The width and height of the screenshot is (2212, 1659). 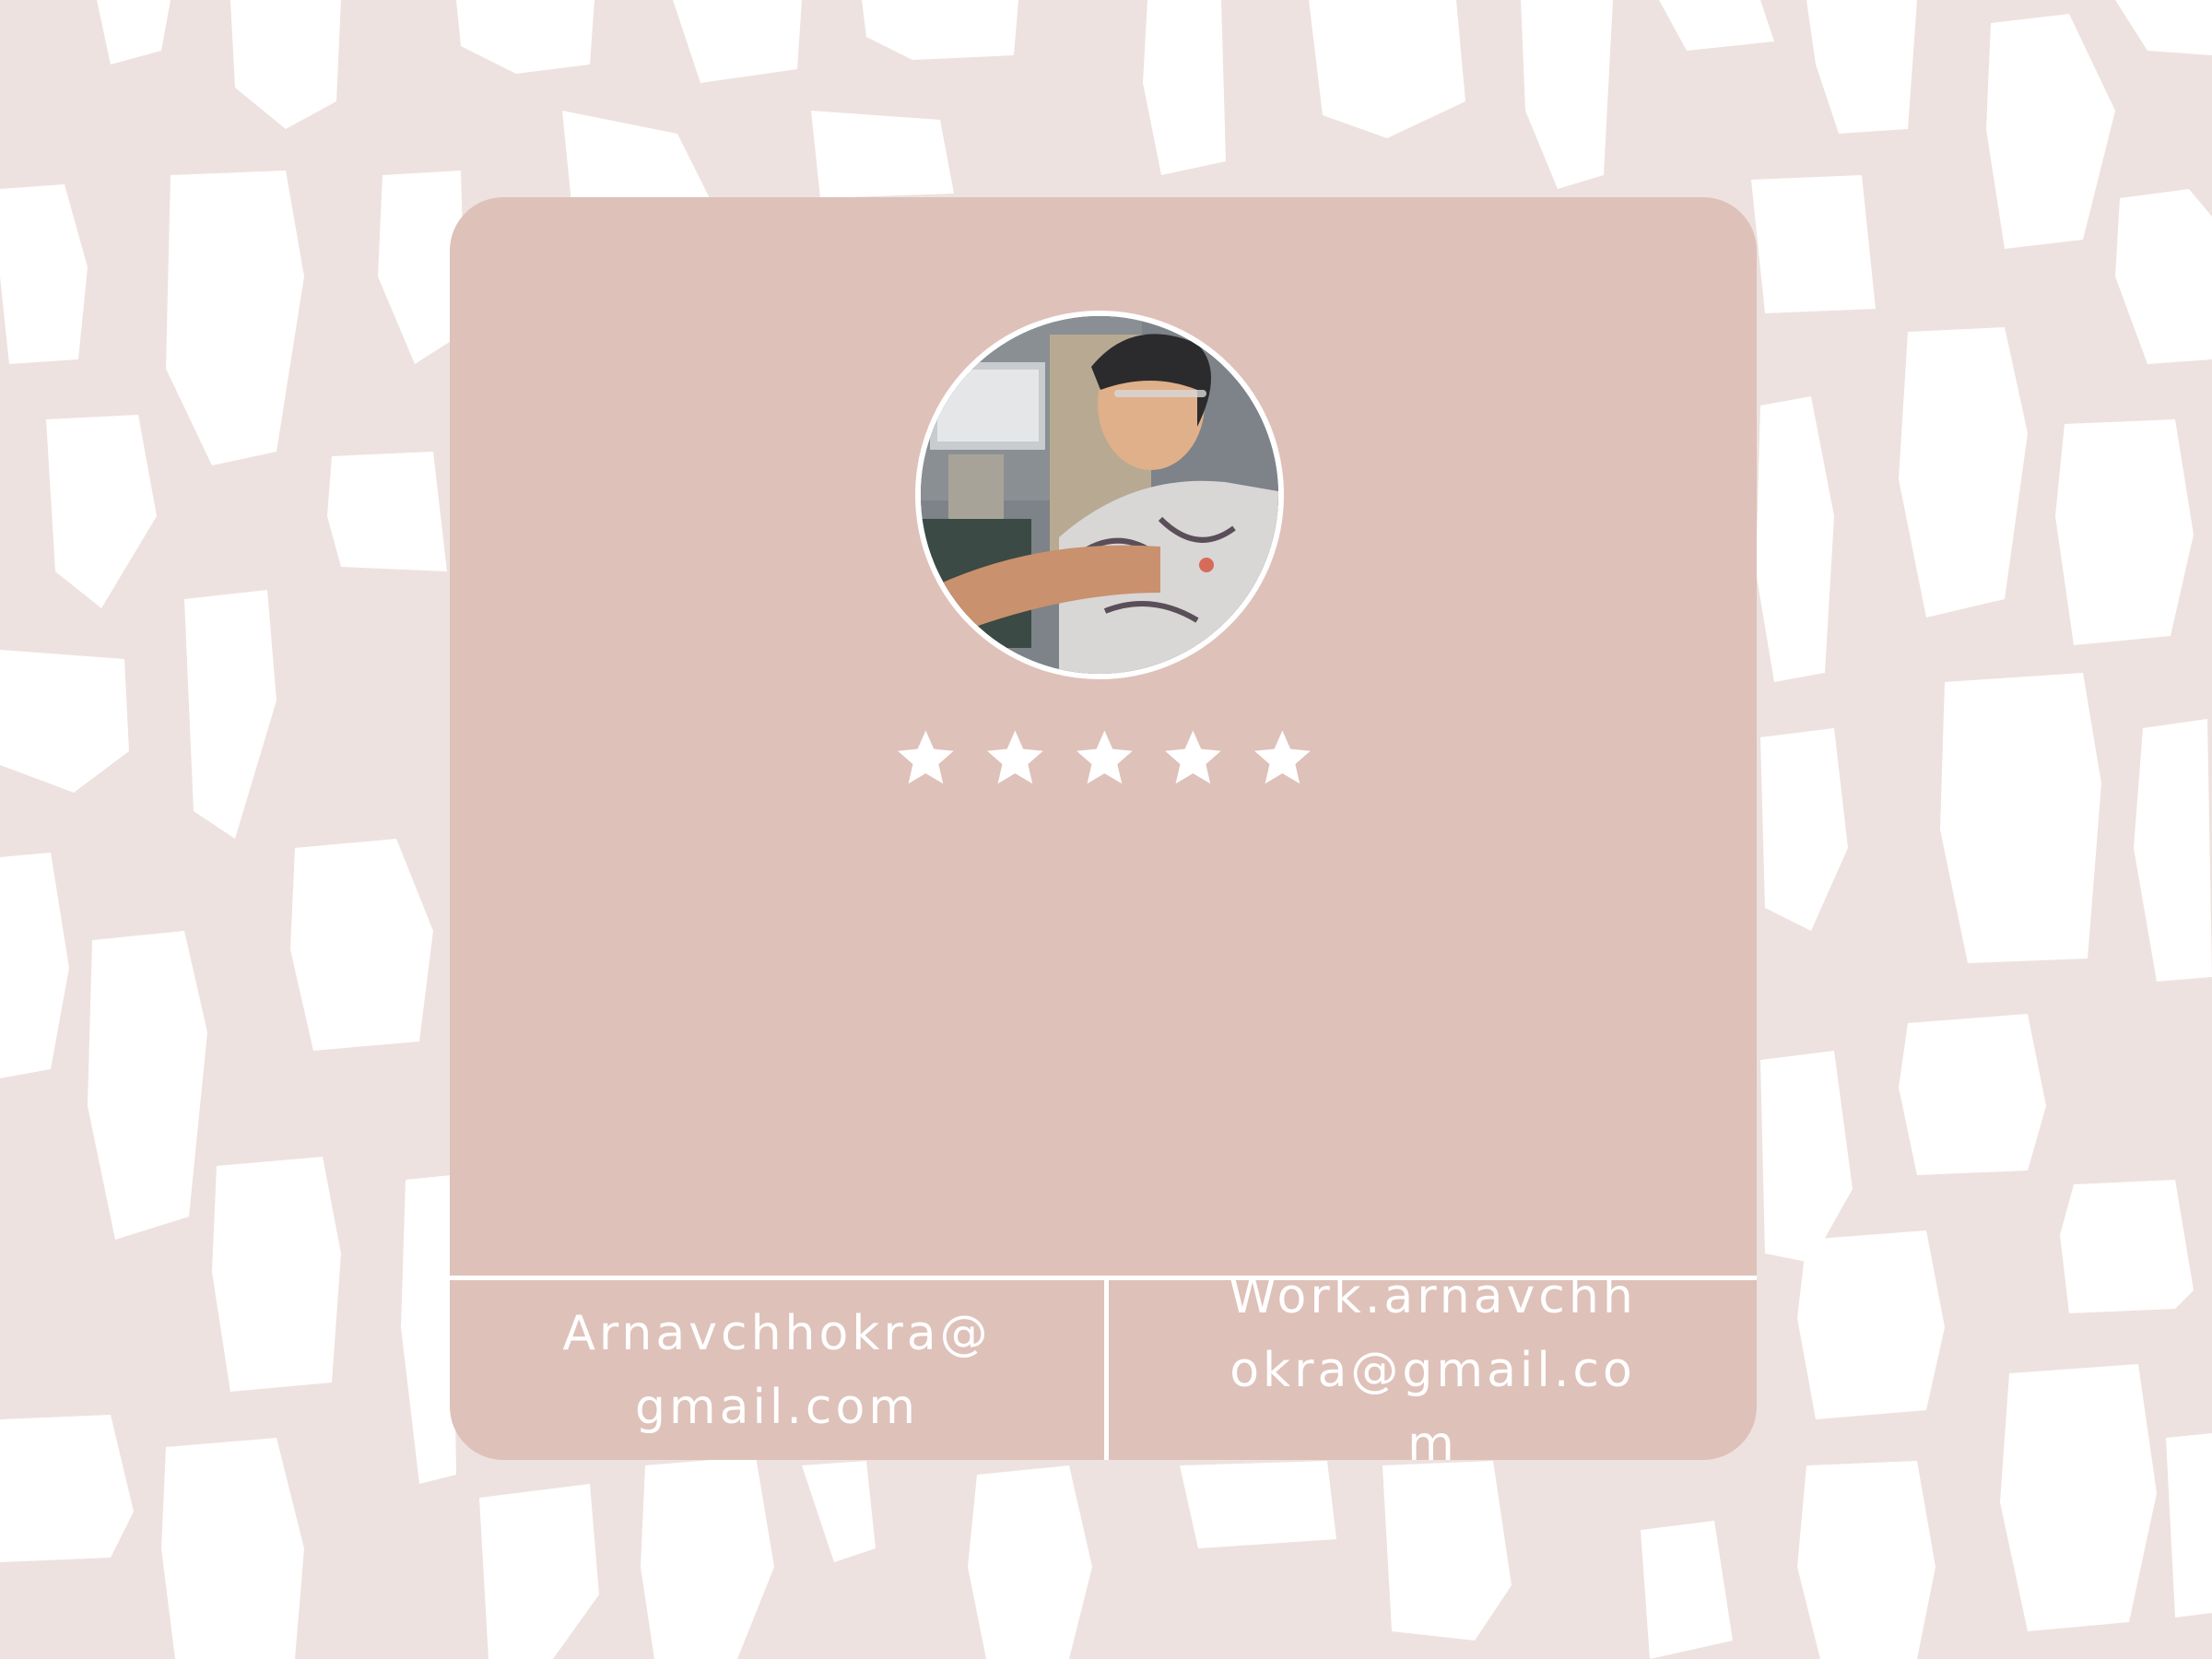 I want to click on star-rating, so click(x=1104, y=761).